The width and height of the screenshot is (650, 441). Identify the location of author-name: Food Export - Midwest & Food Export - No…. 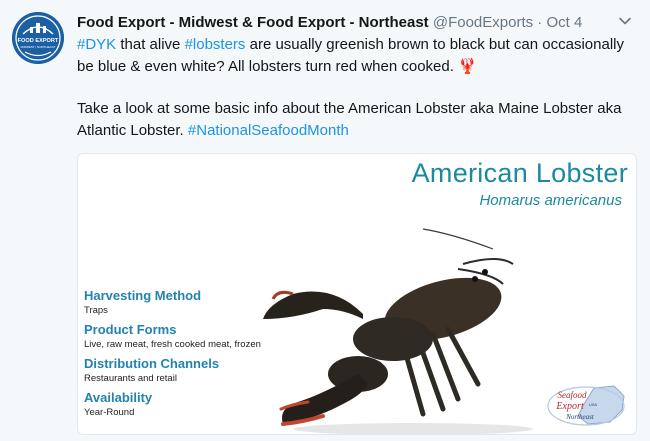
(253, 22).